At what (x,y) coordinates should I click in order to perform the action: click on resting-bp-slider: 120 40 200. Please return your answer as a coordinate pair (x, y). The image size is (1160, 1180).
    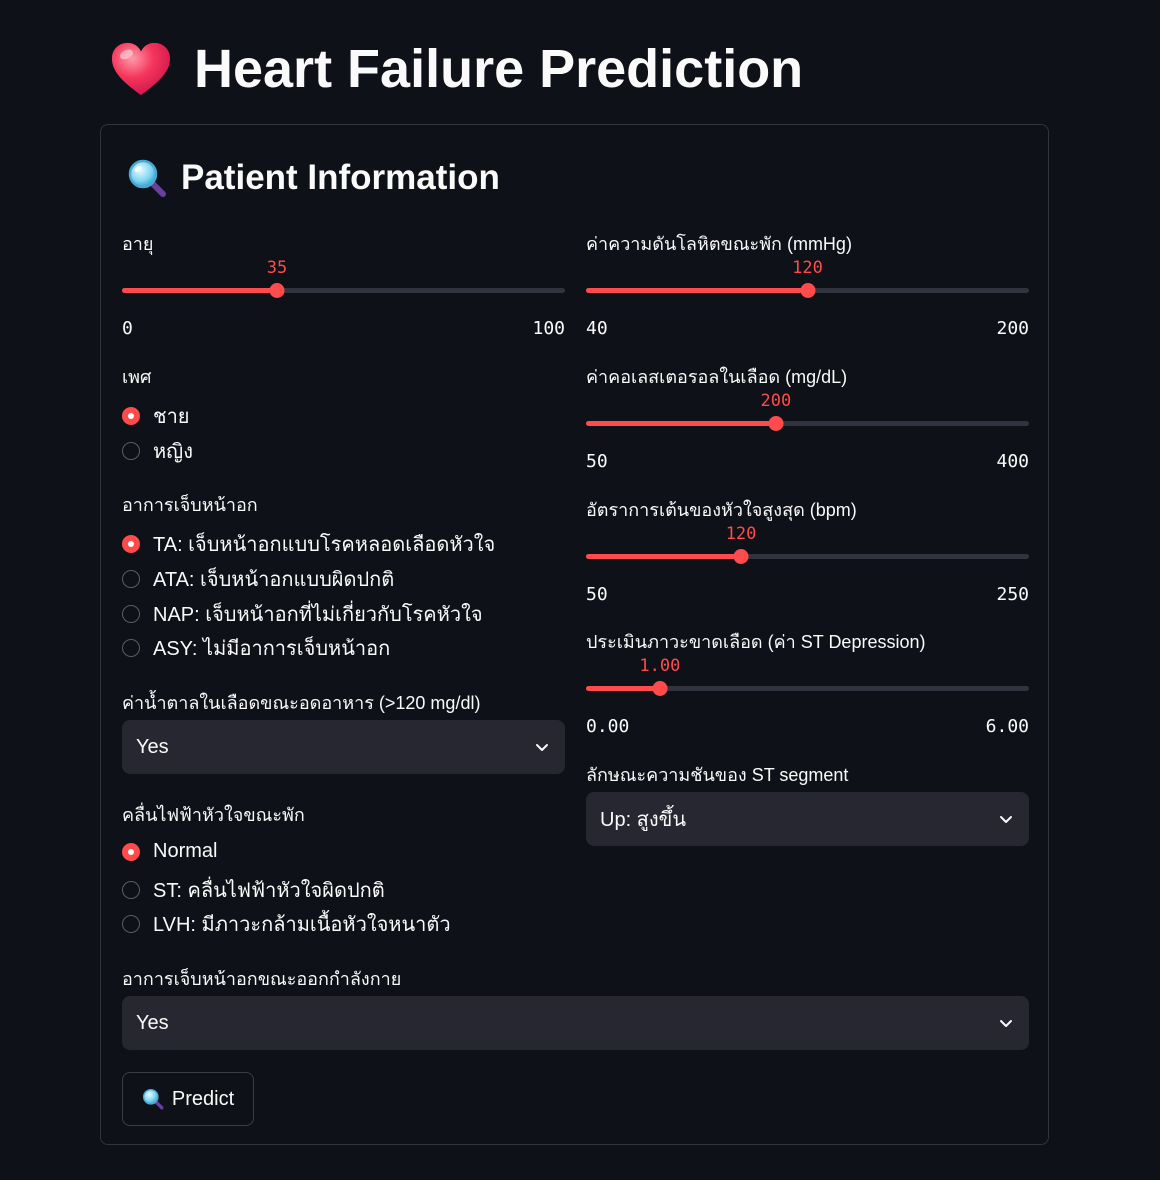
    Looking at the image, I should click on (807, 298).